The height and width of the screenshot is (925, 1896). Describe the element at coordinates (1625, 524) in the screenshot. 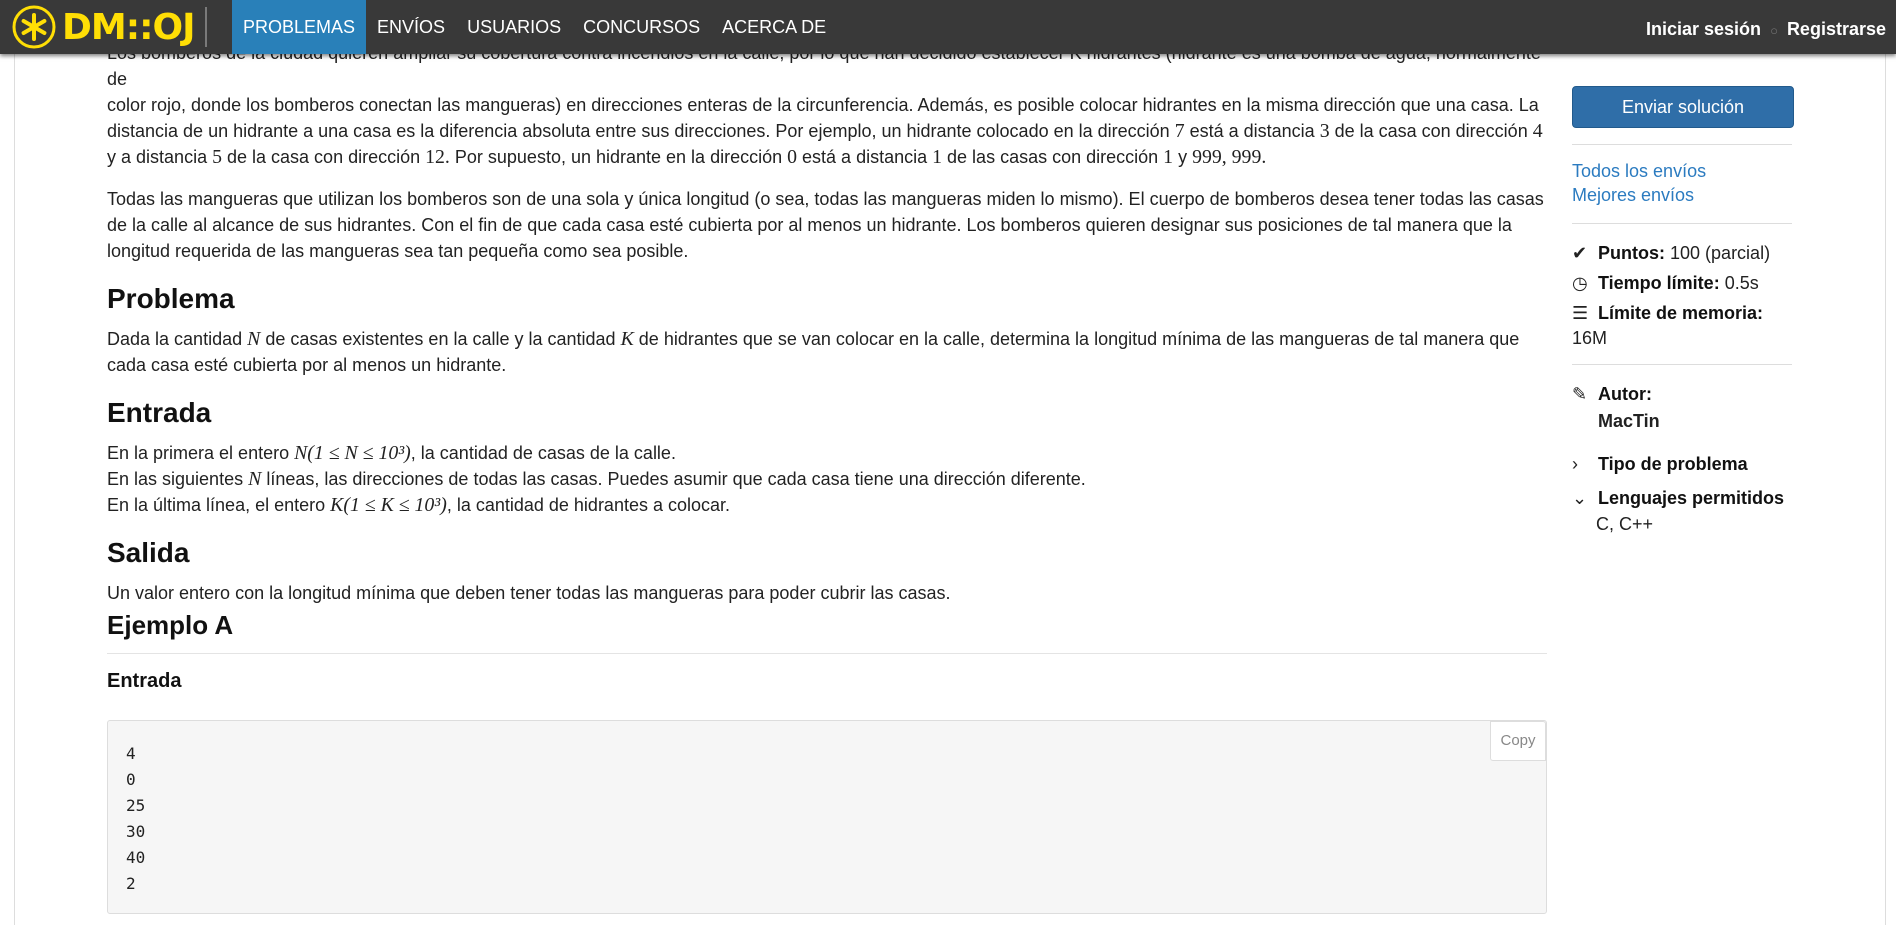

I see `languages-value: C, C++` at that location.